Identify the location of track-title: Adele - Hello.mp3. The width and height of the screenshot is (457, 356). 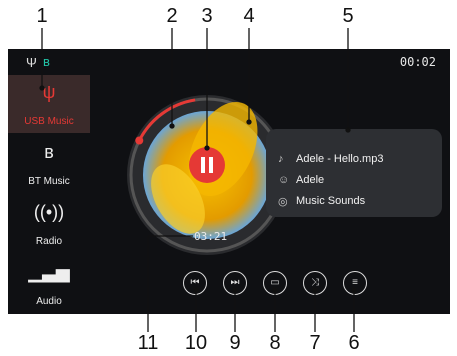
(340, 159).